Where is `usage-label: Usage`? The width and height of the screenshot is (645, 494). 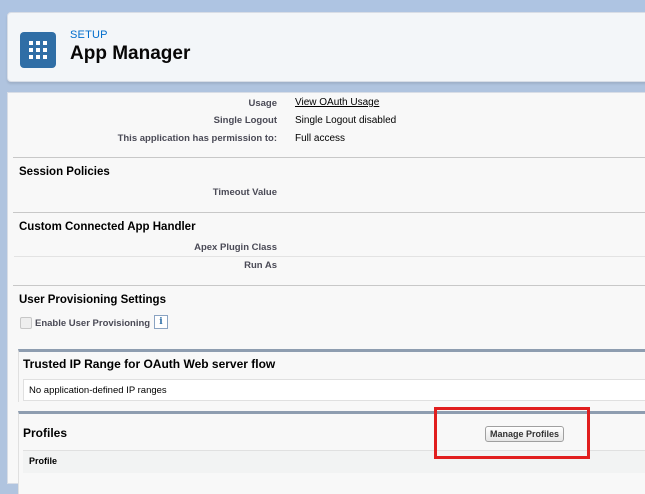 usage-label: Usage is located at coordinates (262, 103).